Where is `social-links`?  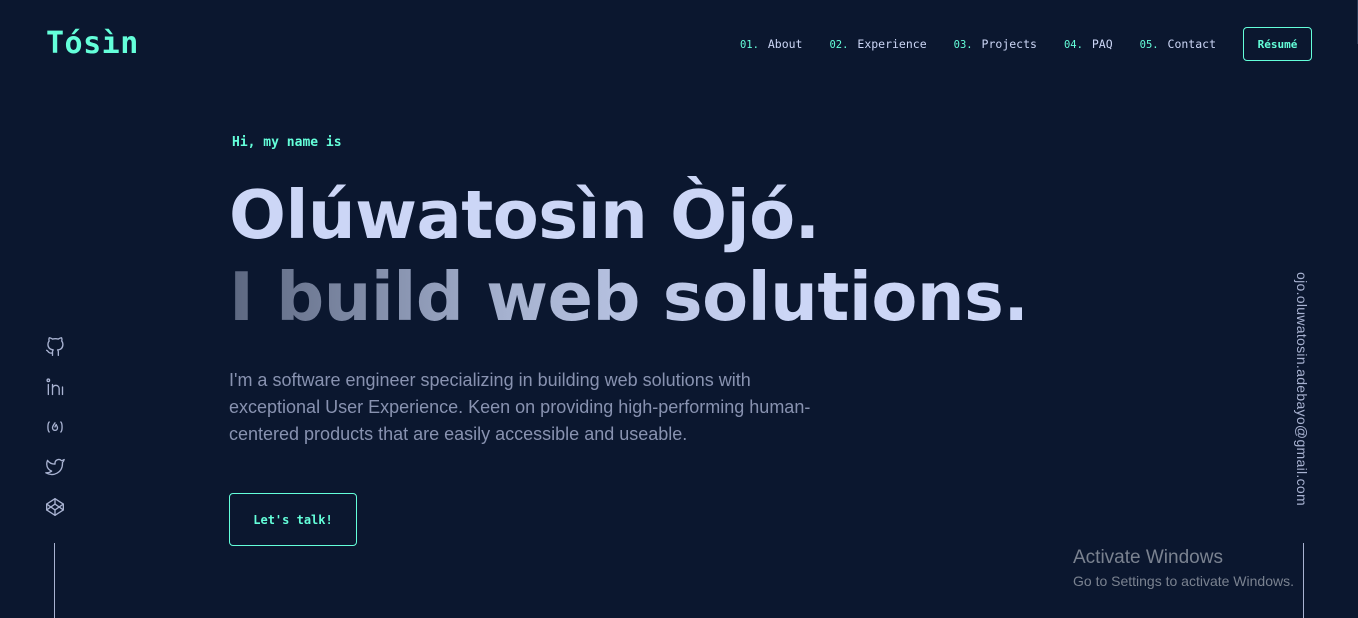 social-links is located at coordinates (55, 427).